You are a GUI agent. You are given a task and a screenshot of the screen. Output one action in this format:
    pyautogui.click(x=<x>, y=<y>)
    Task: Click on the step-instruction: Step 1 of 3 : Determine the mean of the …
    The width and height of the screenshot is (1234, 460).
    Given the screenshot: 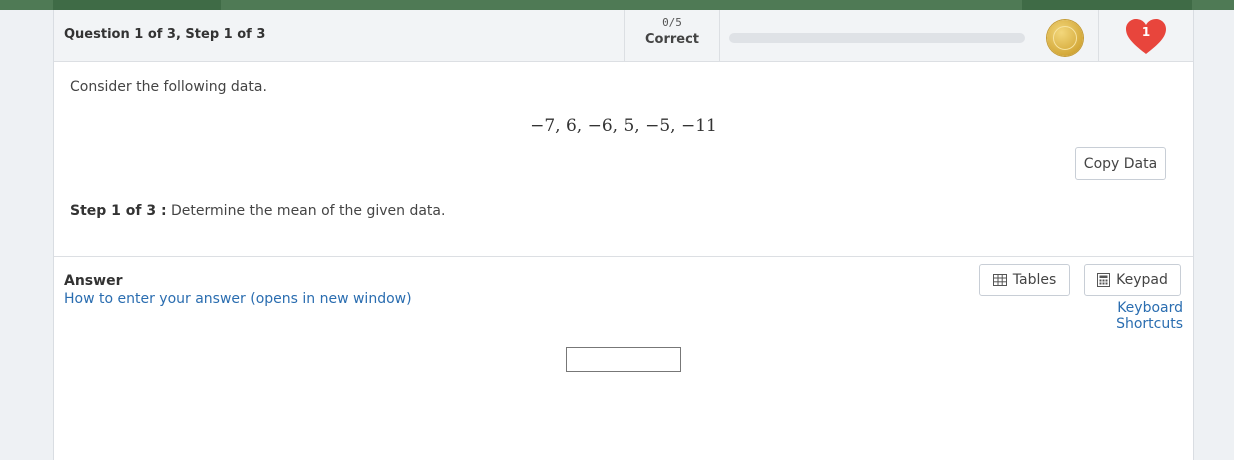 What is the action you would take?
    pyautogui.click(x=257, y=211)
    